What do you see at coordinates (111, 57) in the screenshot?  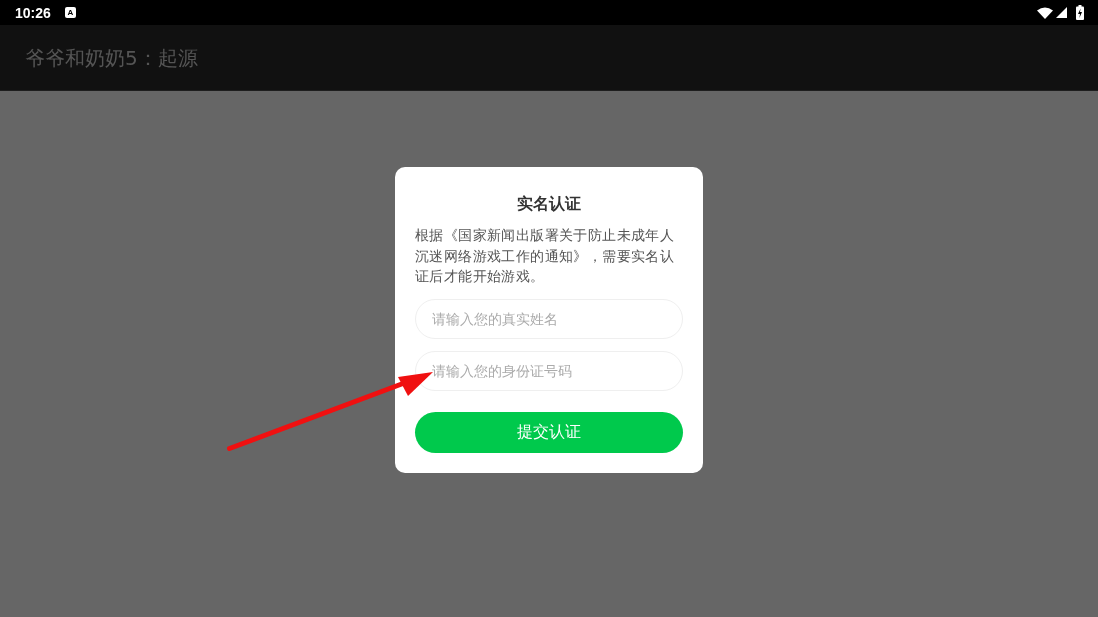 I see `app-title: 爷爷和奶奶5：起源` at bounding box center [111, 57].